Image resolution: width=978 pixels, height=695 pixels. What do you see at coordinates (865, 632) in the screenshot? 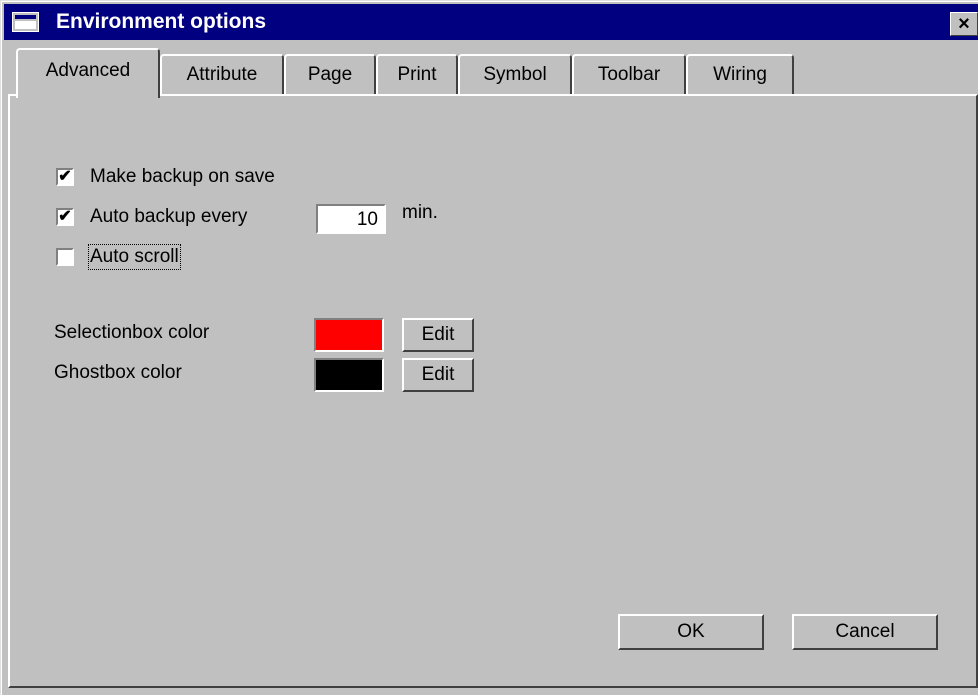
I see `cancel-button: Cancel` at bounding box center [865, 632].